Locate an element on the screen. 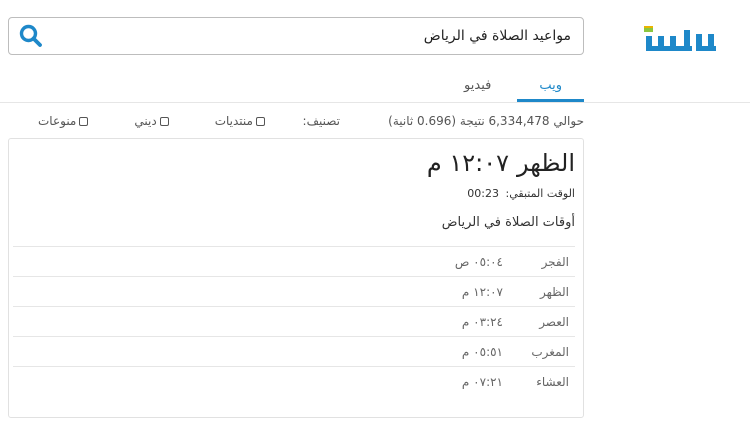 This screenshot has height=430, width=750. search-icon is located at coordinates (31, 36).